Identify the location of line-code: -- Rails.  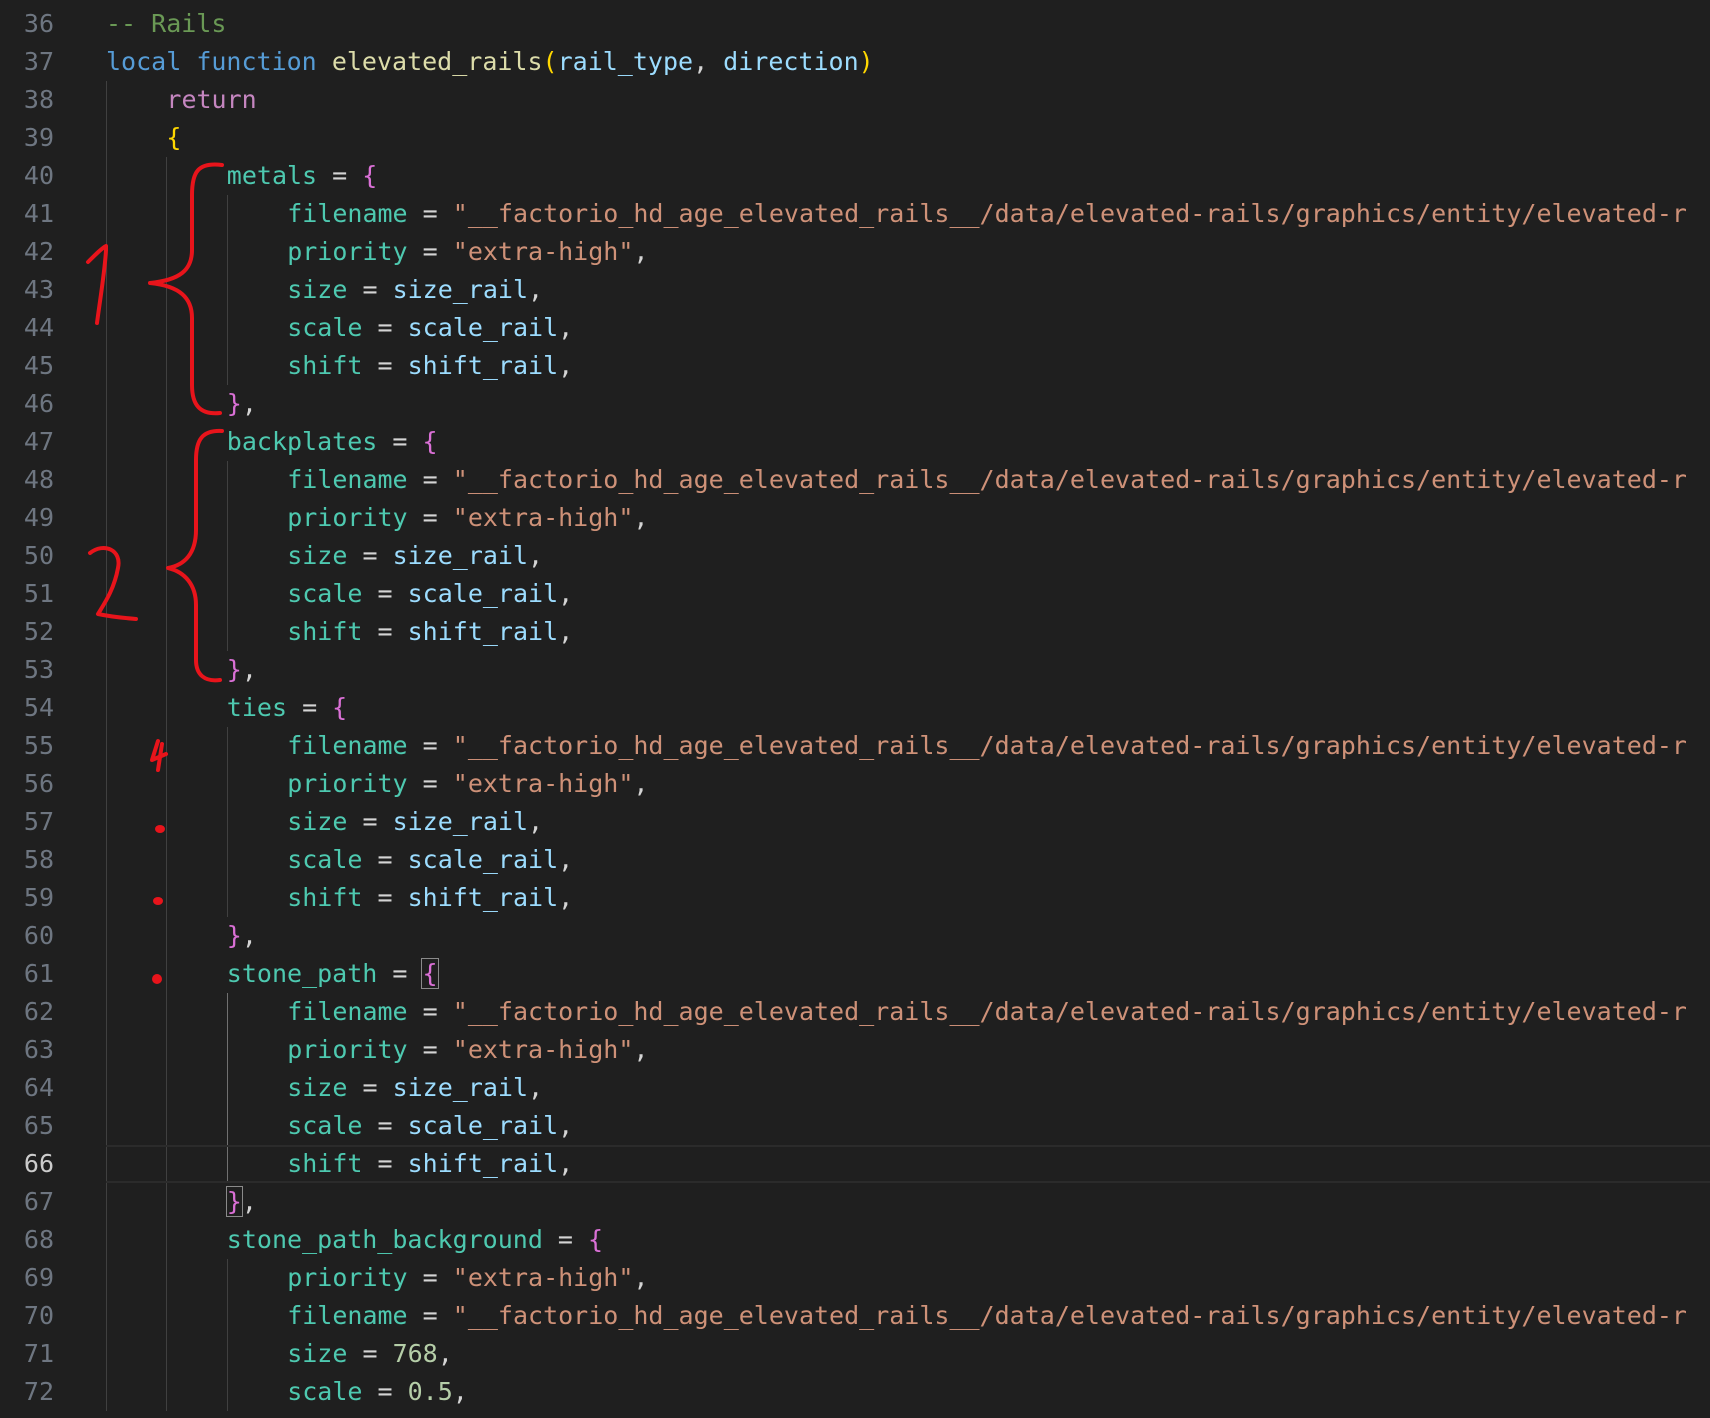
(166, 24).